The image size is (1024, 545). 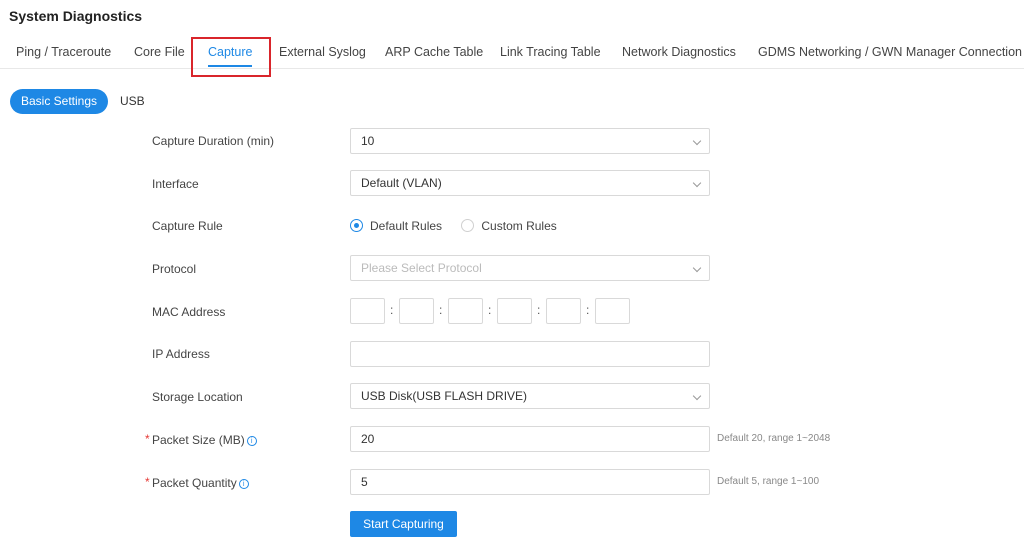 What do you see at coordinates (76, 16) in the screenshot?
I see `page-title: System Diagnostics` at bounding box center [76, 16].